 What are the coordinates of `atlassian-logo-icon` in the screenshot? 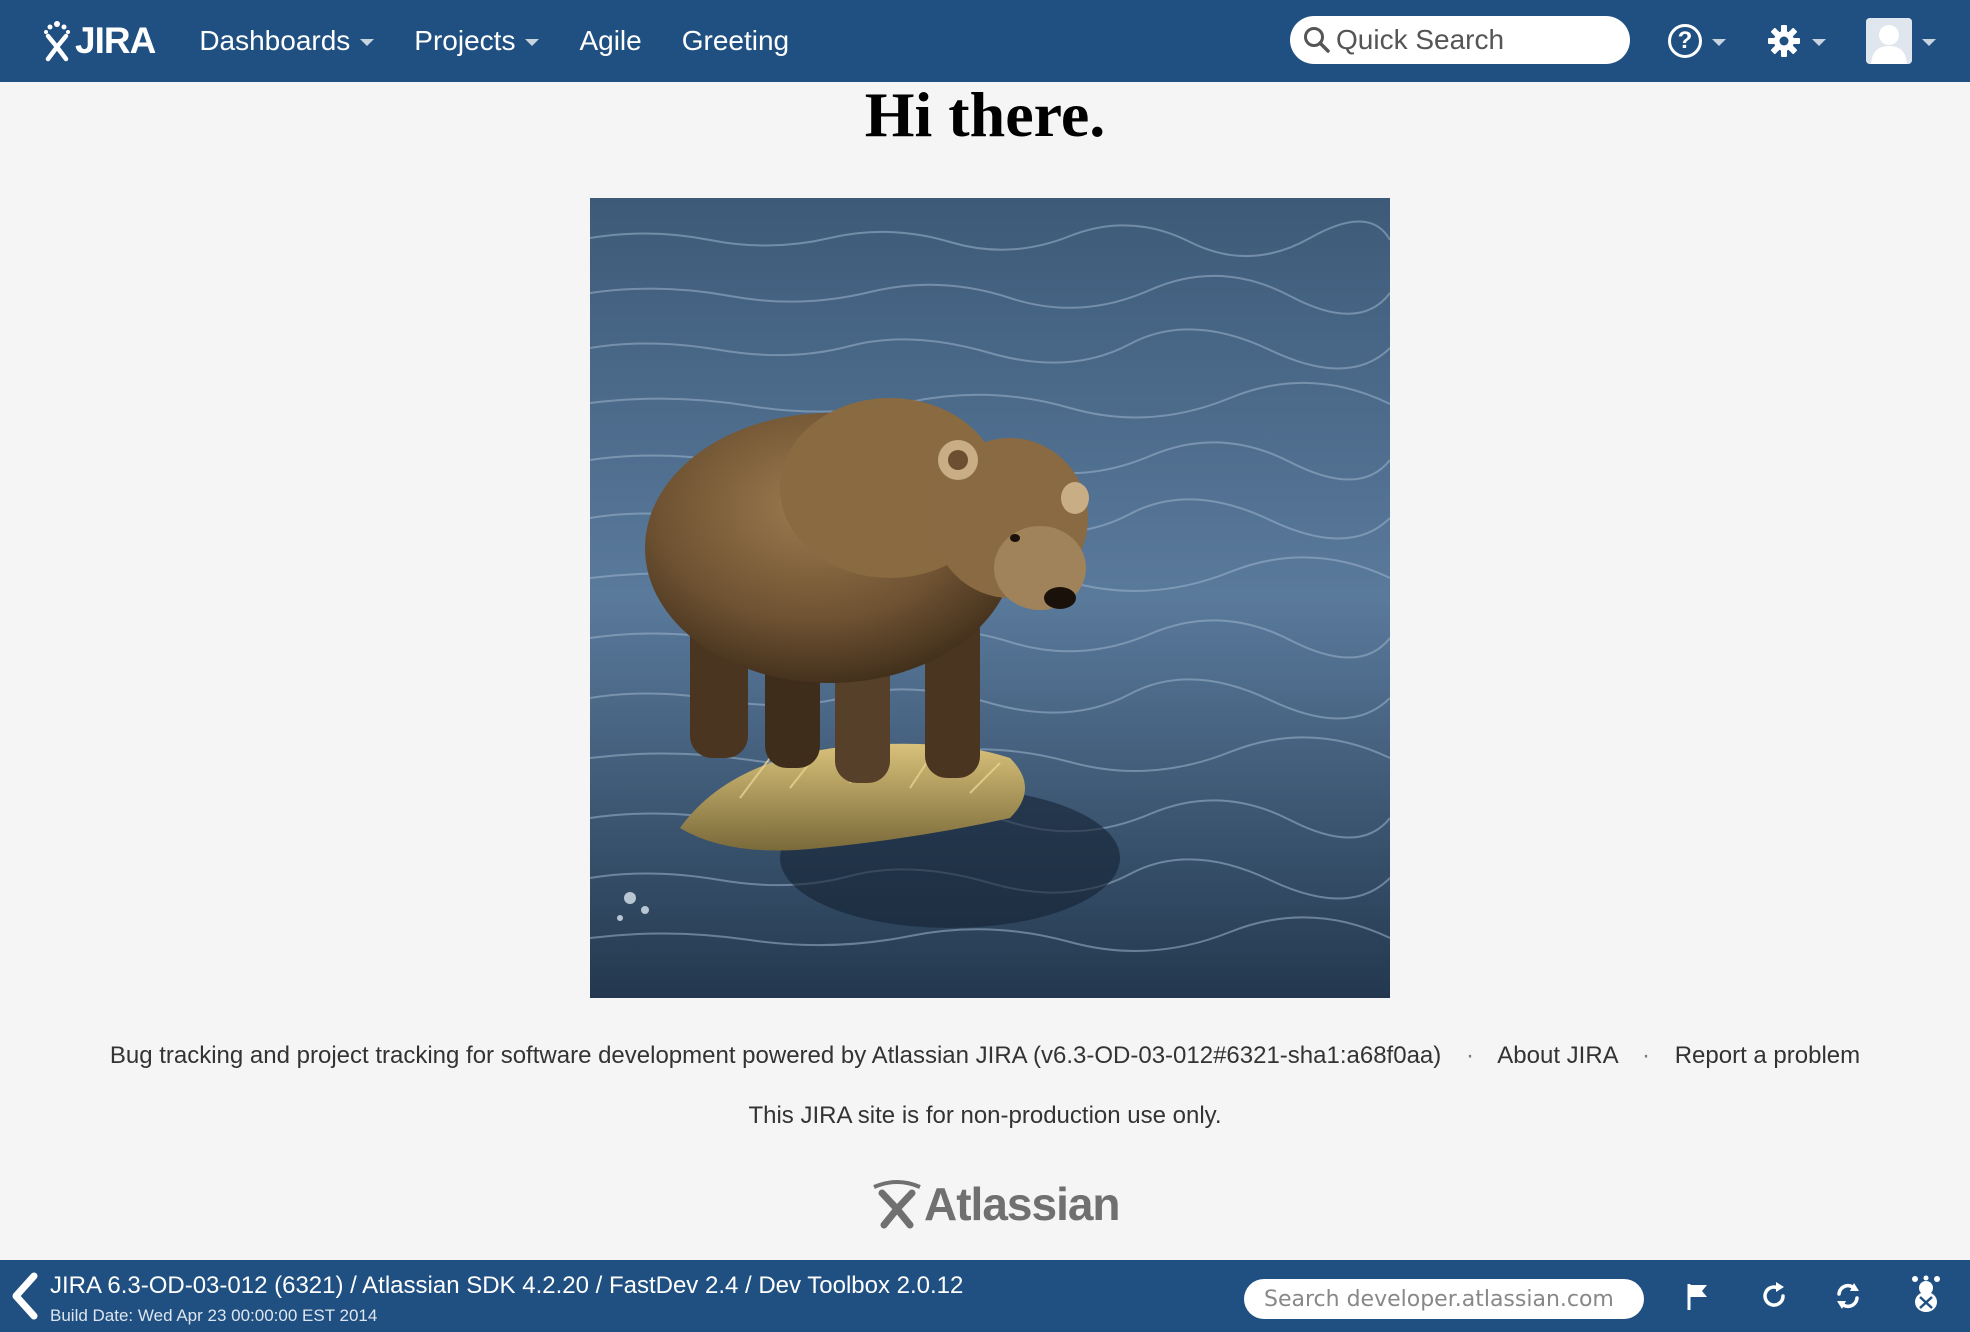 It's located at (897, 1204).